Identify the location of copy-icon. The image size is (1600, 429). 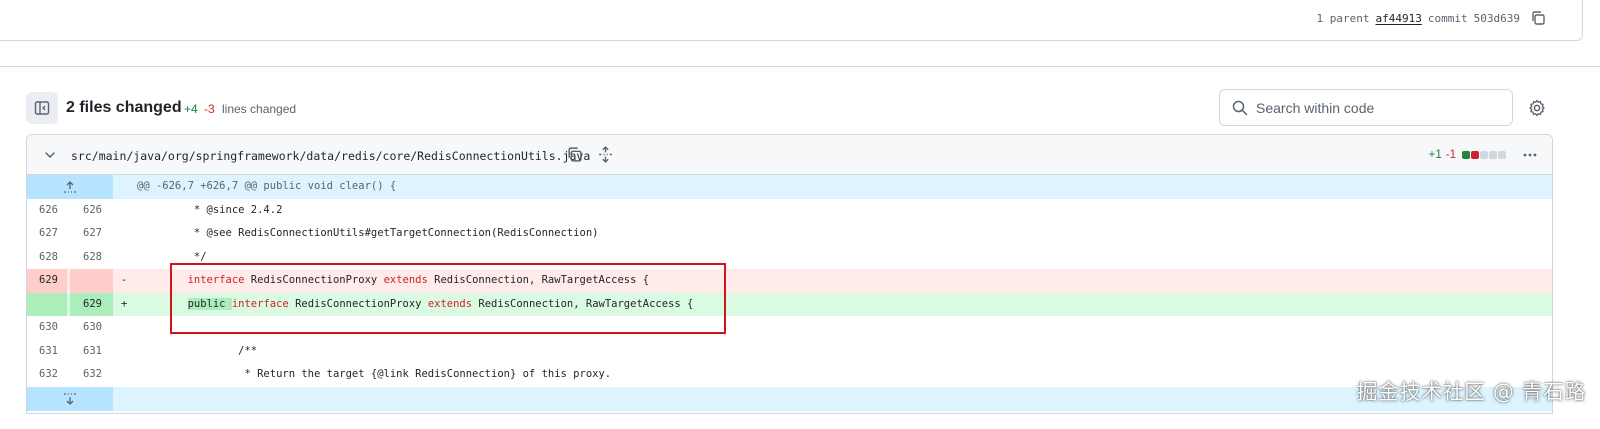
(1538, 18).